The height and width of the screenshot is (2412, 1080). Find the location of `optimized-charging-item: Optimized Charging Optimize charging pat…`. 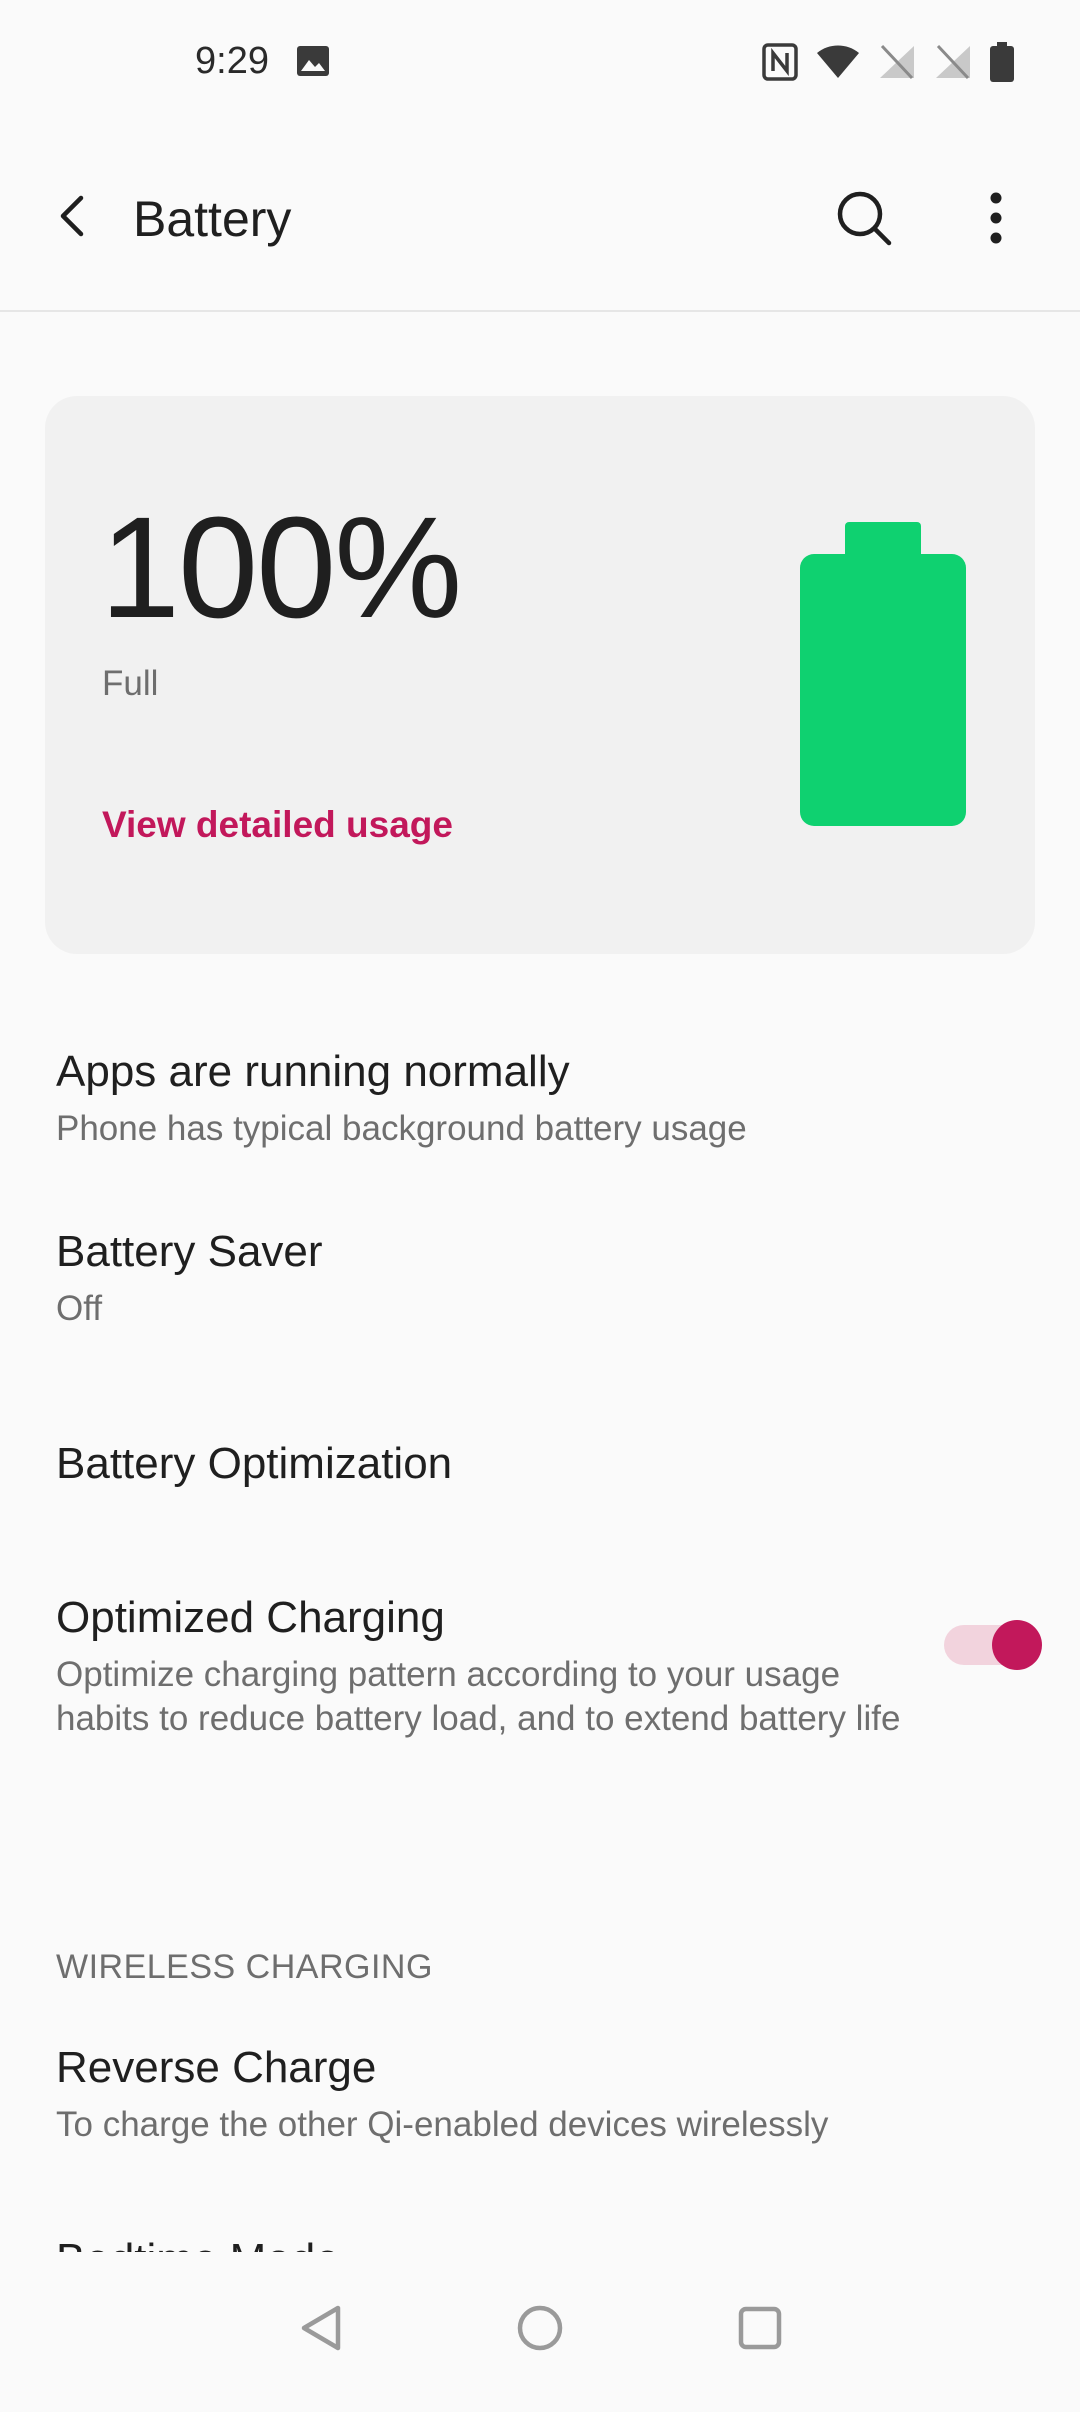

optimized-charging-item: Optimized Charging Optimize charging pat… is located at coordinates (486, 1666).